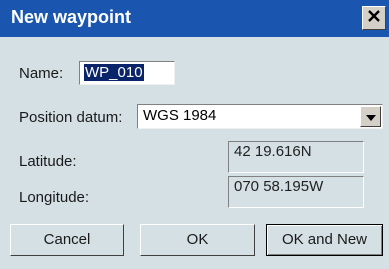 Image resolution: width=389 pixels, height=269 pixels. What do you see at coordinates (54, 197) in the screenshot?
I see `longitude-label: Longitude:` at bounding box center [54, 197].